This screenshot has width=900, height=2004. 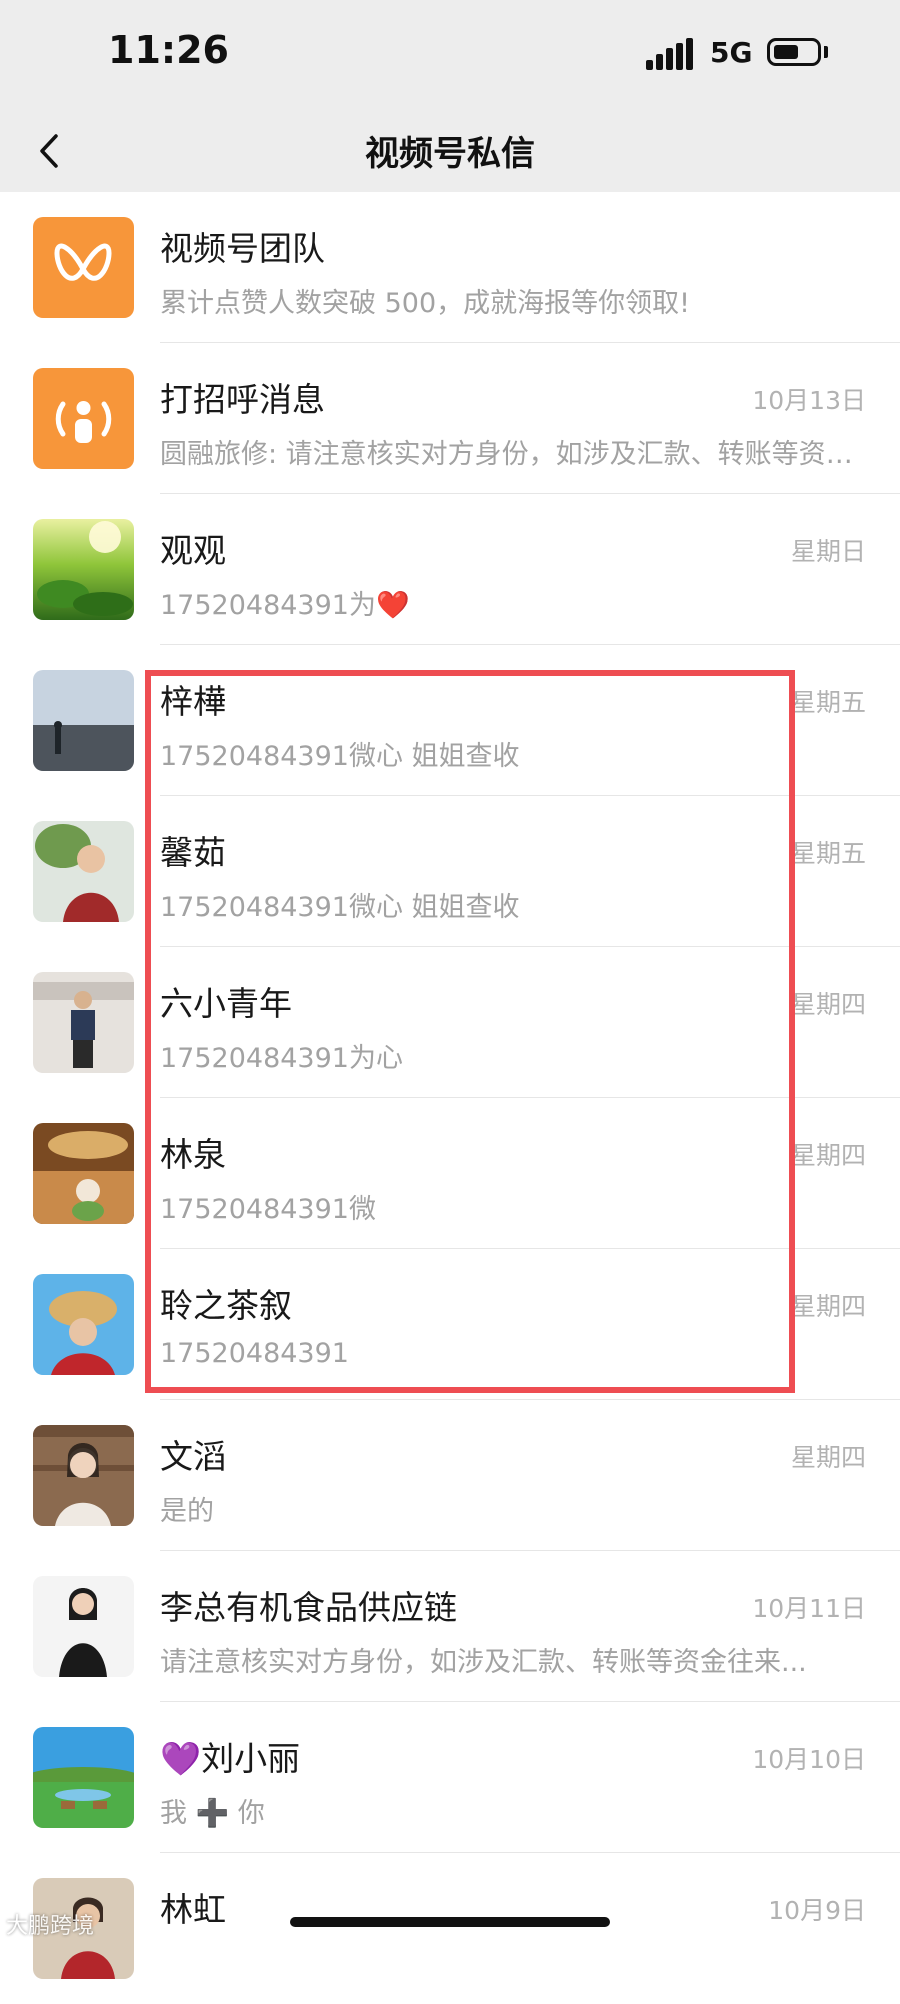 I want to click on woman-straw-hat-photo, so click(x=83, y=1324).